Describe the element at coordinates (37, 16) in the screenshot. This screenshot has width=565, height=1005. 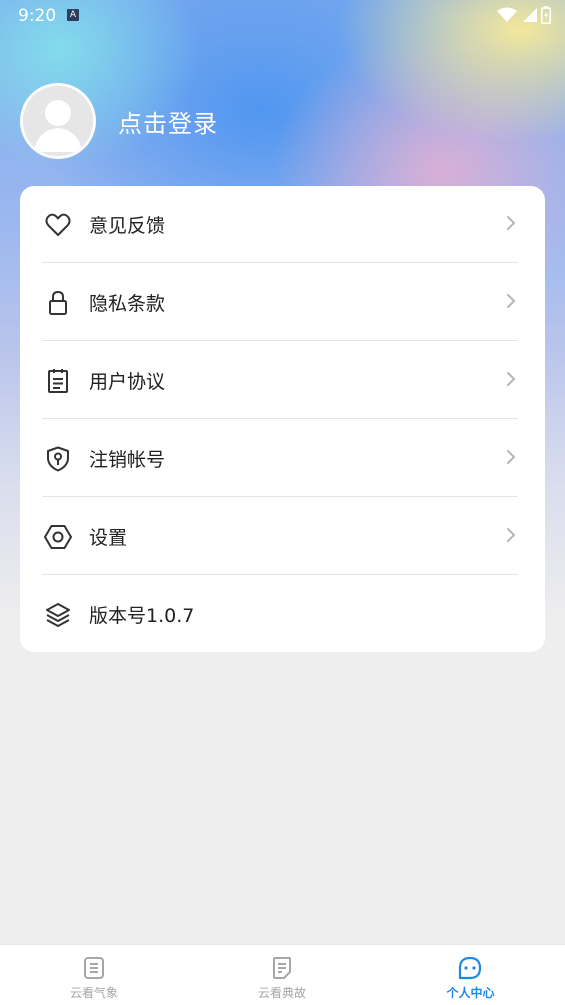
I see `status-time: 9:20` at that location.